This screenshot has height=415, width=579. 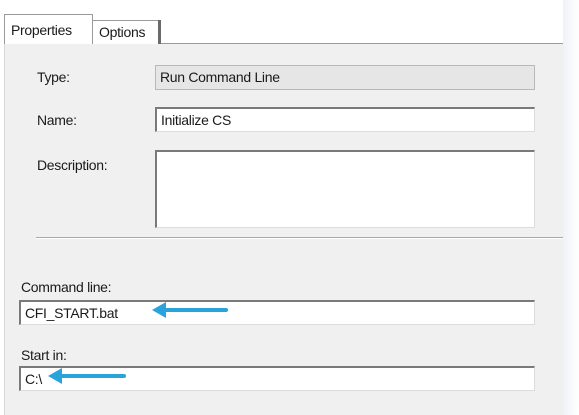 What do you see at coordinates (53, 77) in the screenshot?
I see `type-label: Type:` at bounding box center [53, 77].